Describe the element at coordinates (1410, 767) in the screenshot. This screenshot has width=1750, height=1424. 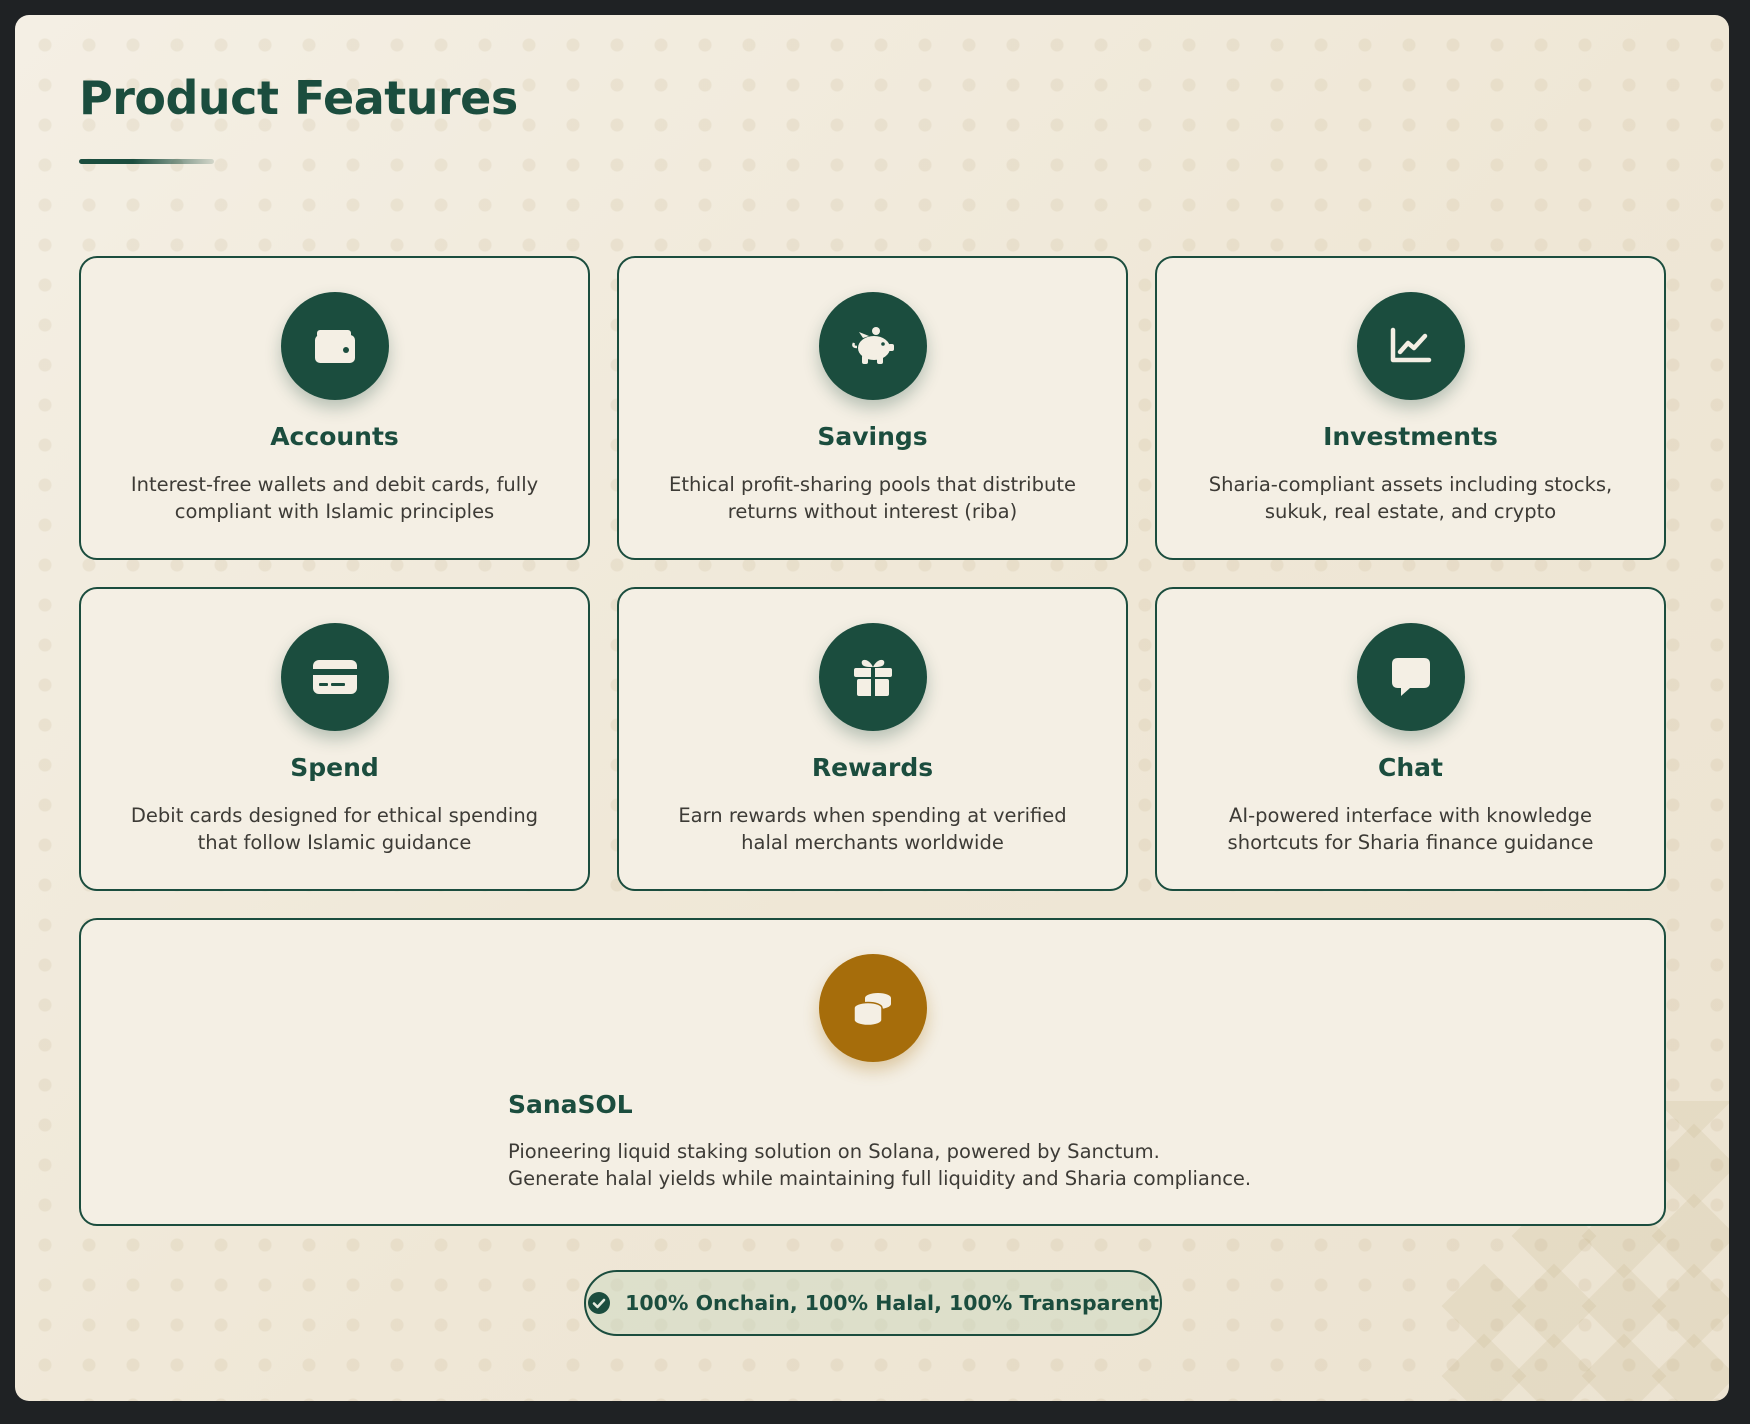
I see `feature-title: Chat` at that location.